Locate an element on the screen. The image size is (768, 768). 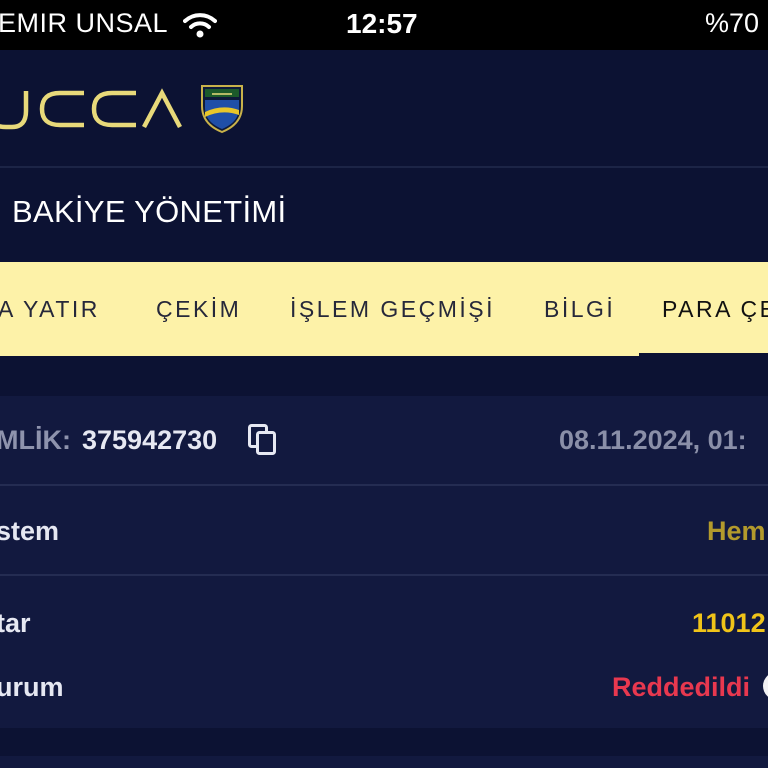
transaction-id-value: 375942730 is located at coordinates (150, 440).